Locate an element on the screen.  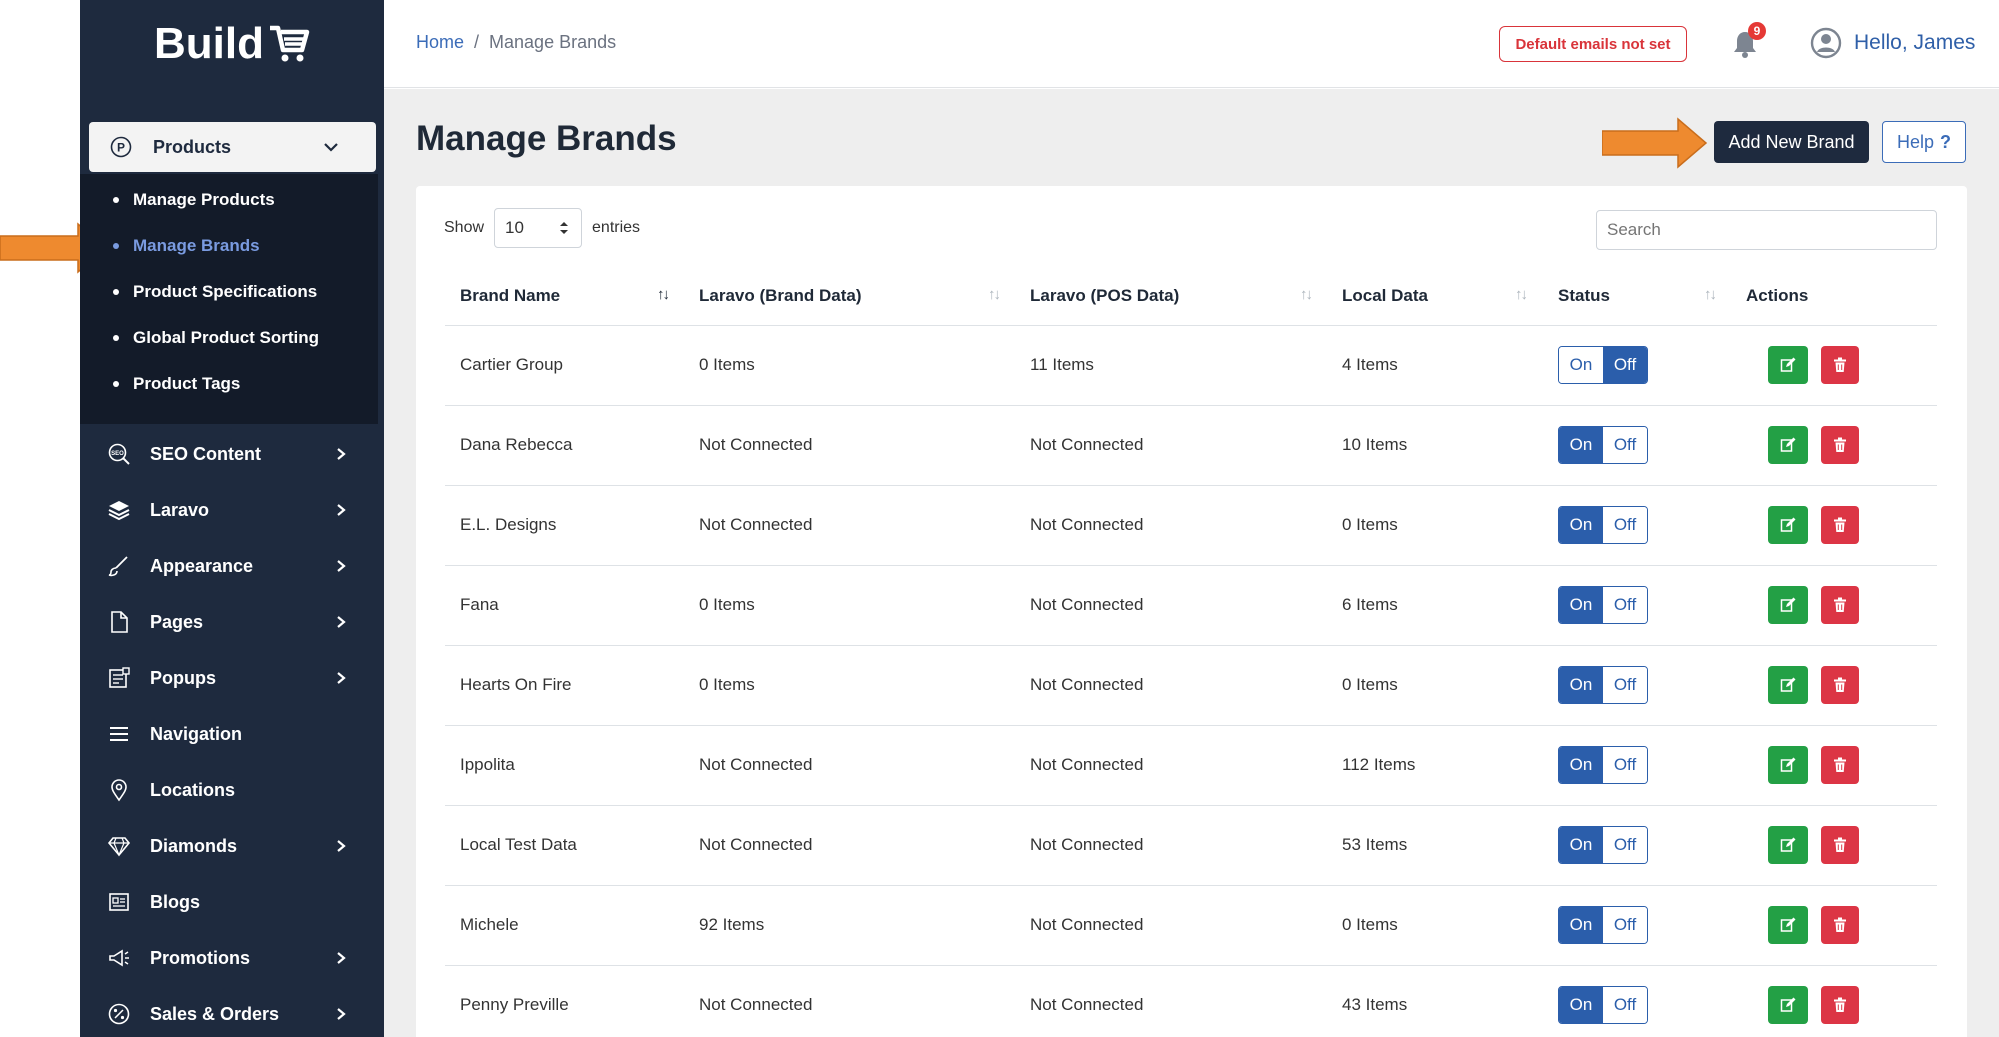
cell-laravo-brand-data: Not Connected is located at coordinates (756, 444).